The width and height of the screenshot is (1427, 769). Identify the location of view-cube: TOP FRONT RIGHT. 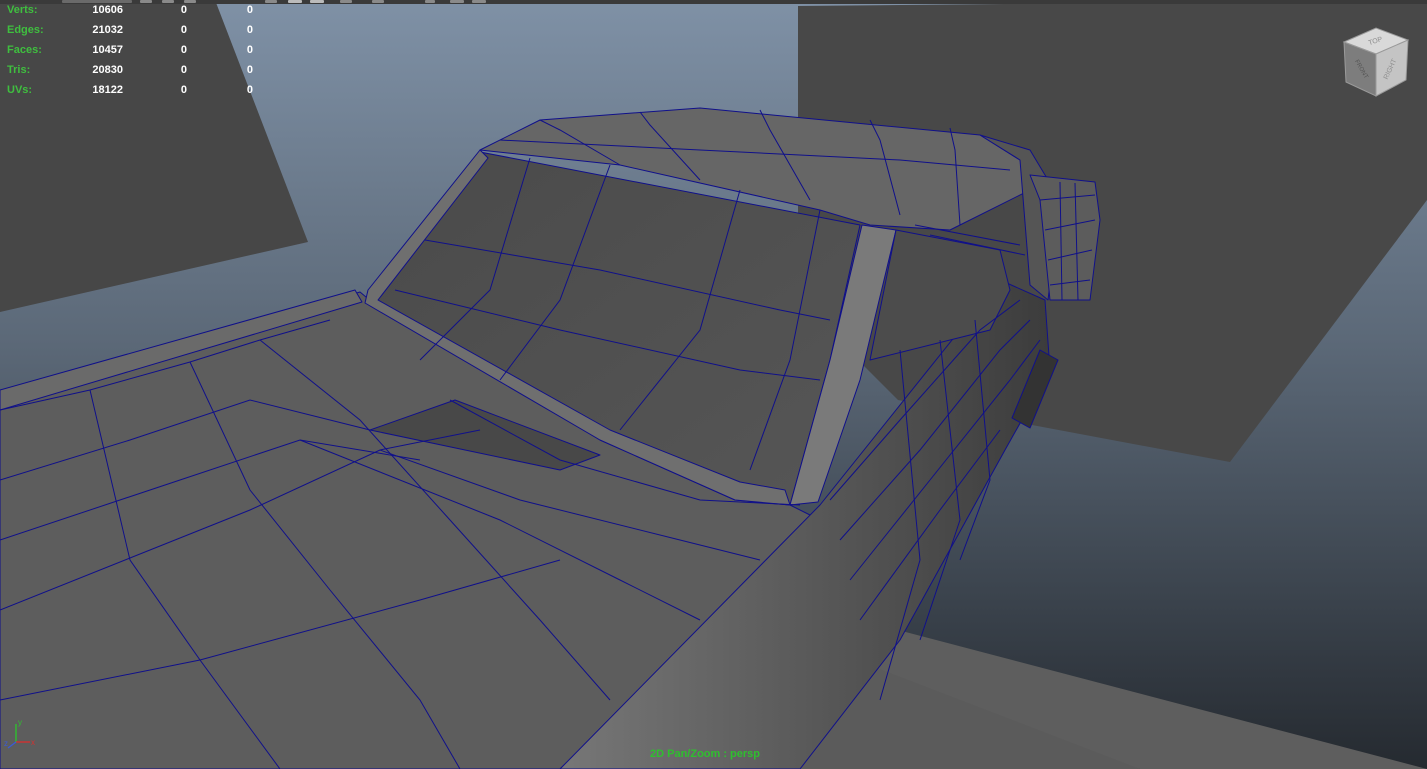
(1376, 61).